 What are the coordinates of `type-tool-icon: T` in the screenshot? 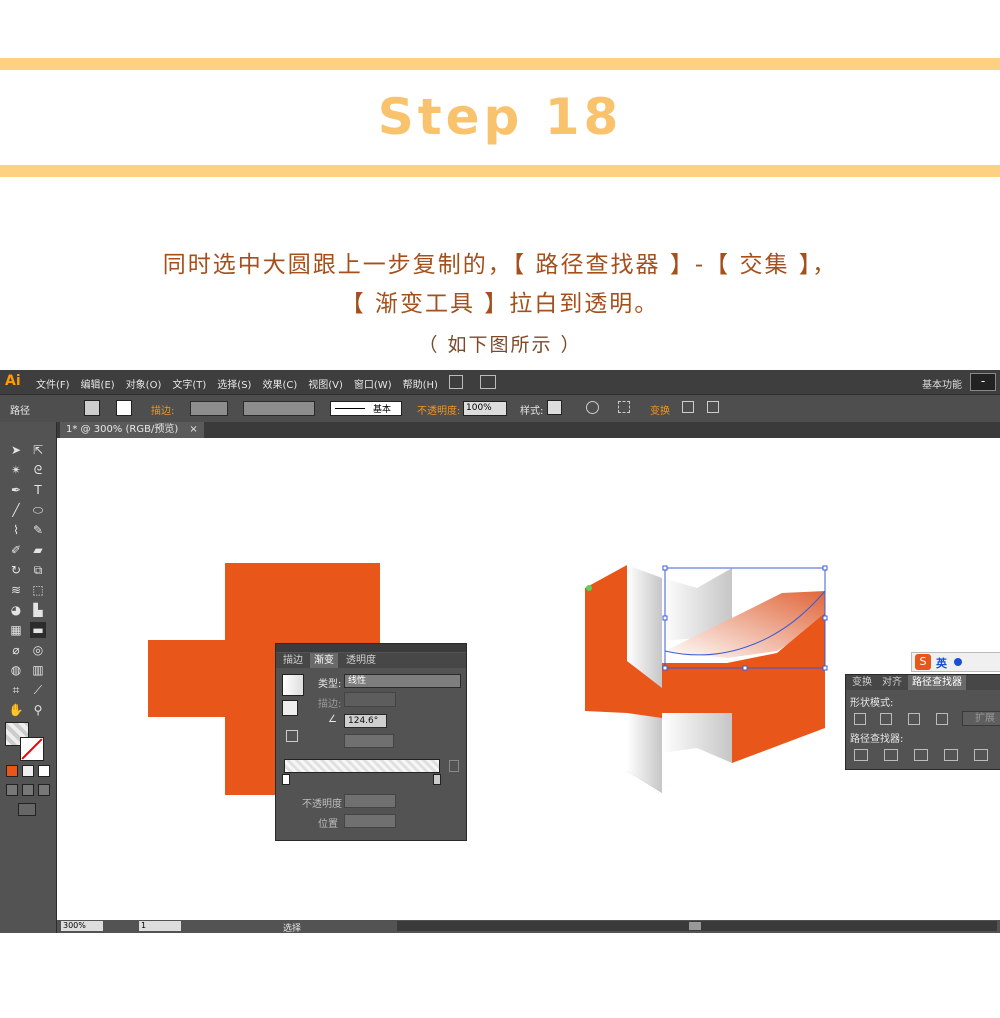 It's located at (38, 490).